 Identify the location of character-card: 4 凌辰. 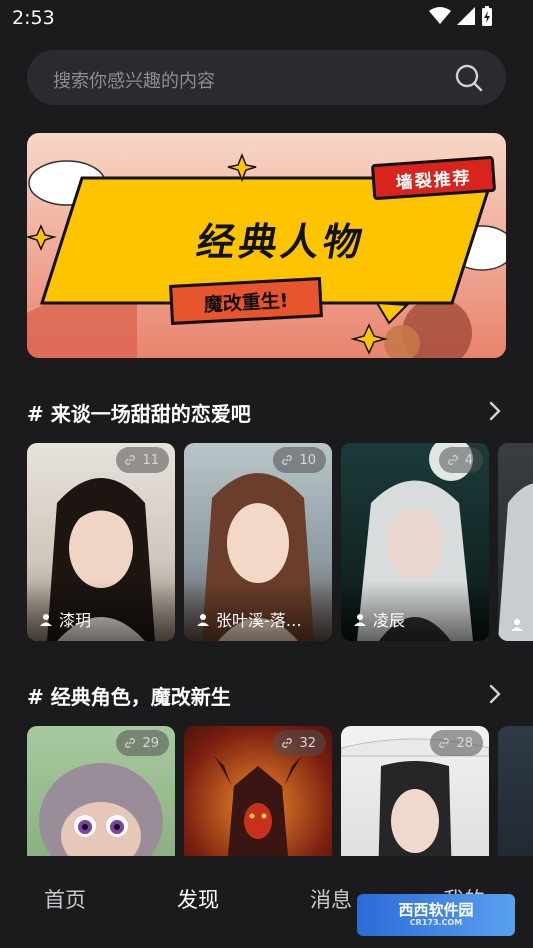
(415, 542).